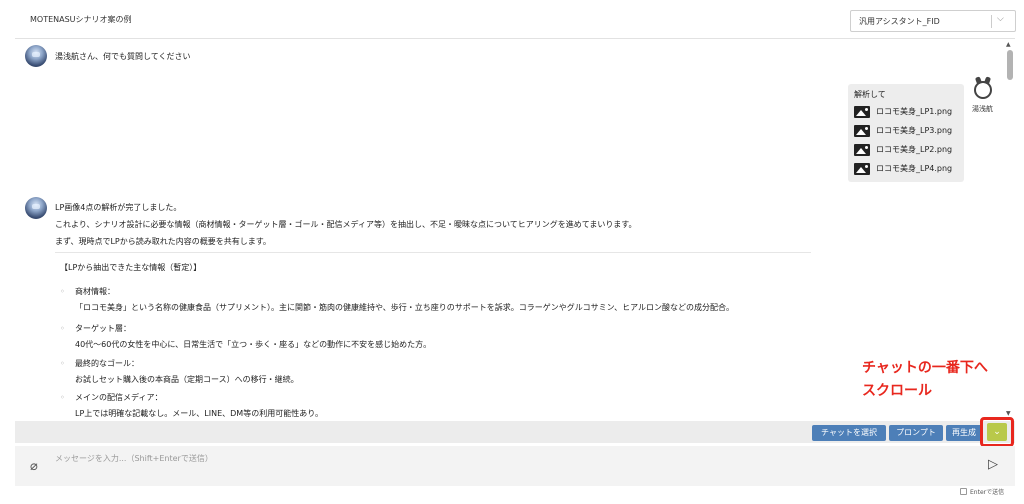  I want to click on assistant-select-value: 汎用アシスタント_FID, so click(899, 21).